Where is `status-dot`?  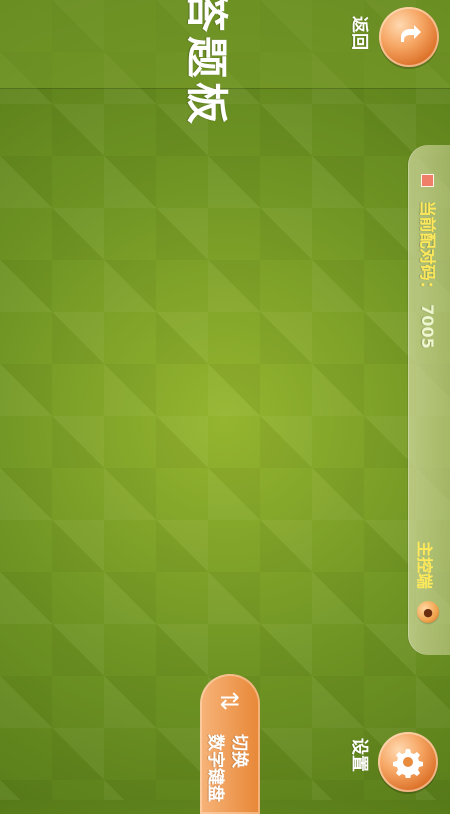 status-dot is located at coordinates (427, 180).